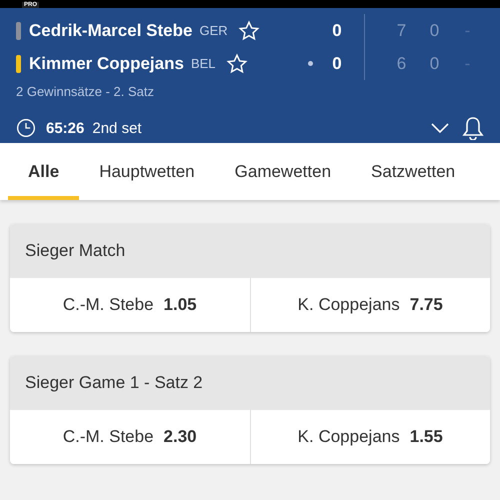  I want to click on tab: Satzwetten, so click(413, 171).